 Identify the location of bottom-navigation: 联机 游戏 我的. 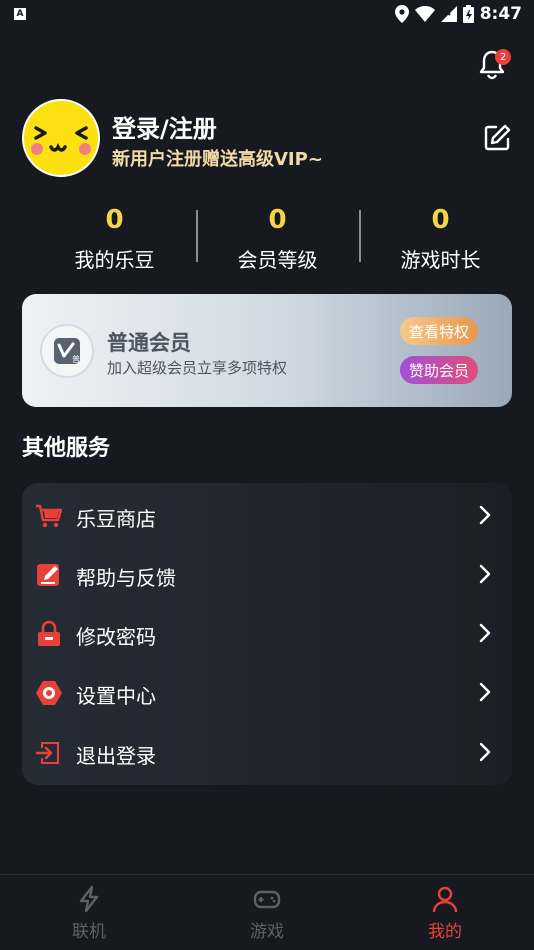
(267, 912).